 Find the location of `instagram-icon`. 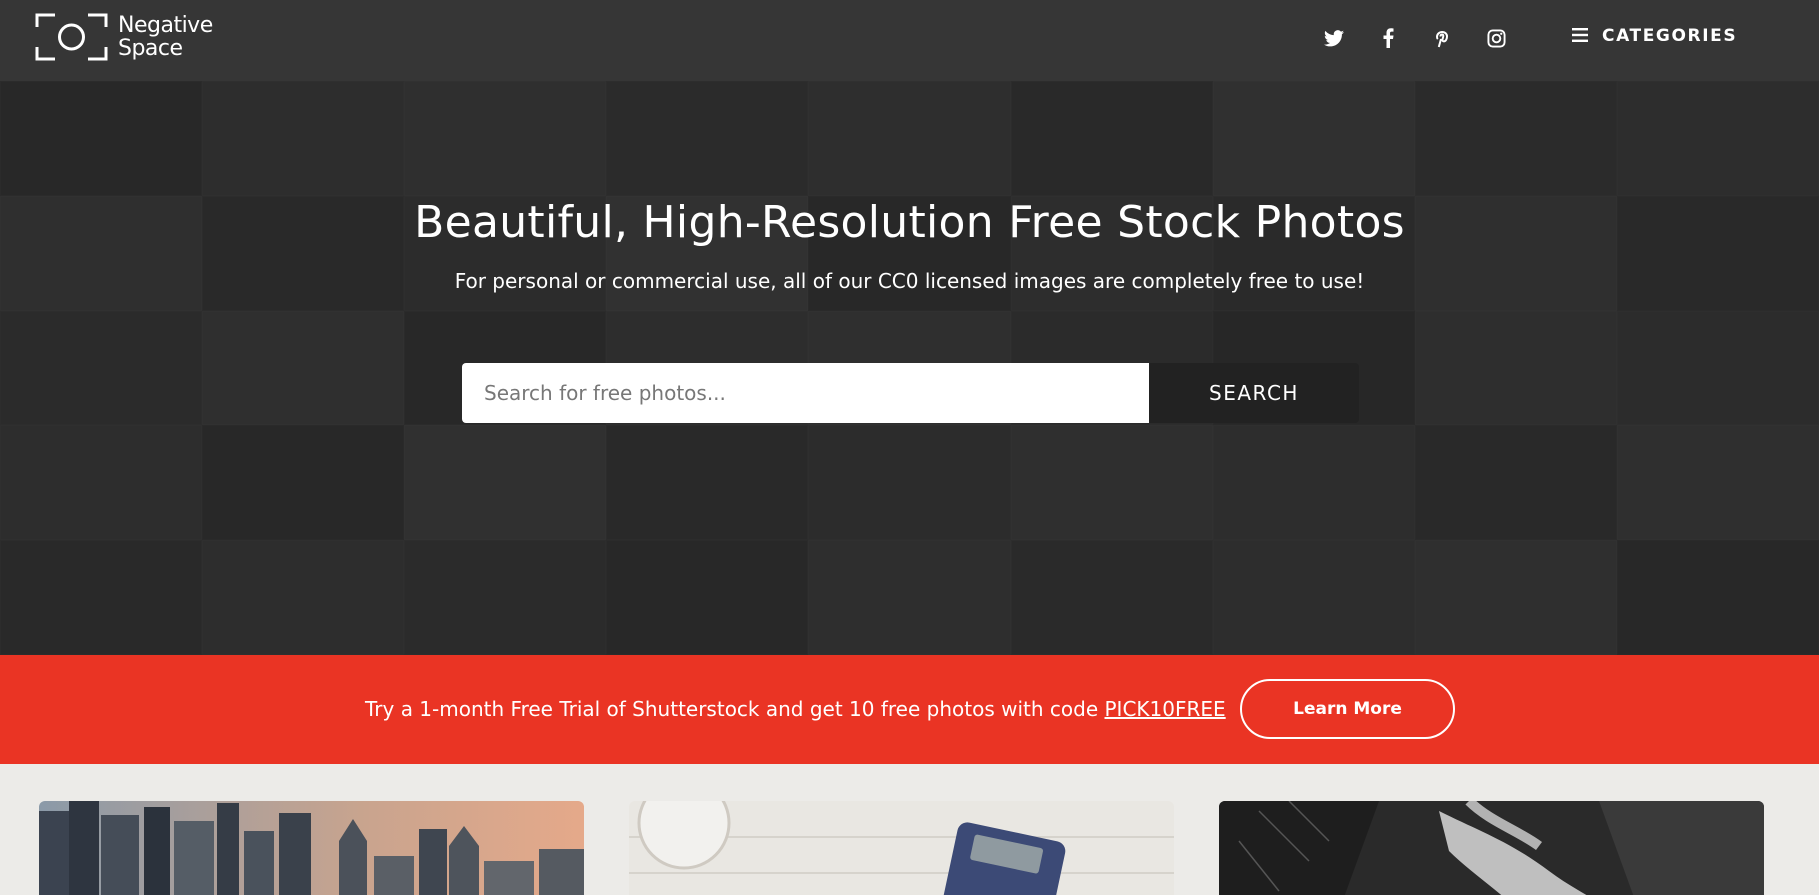

instagram-icon is located at coordinates (1496, 38).